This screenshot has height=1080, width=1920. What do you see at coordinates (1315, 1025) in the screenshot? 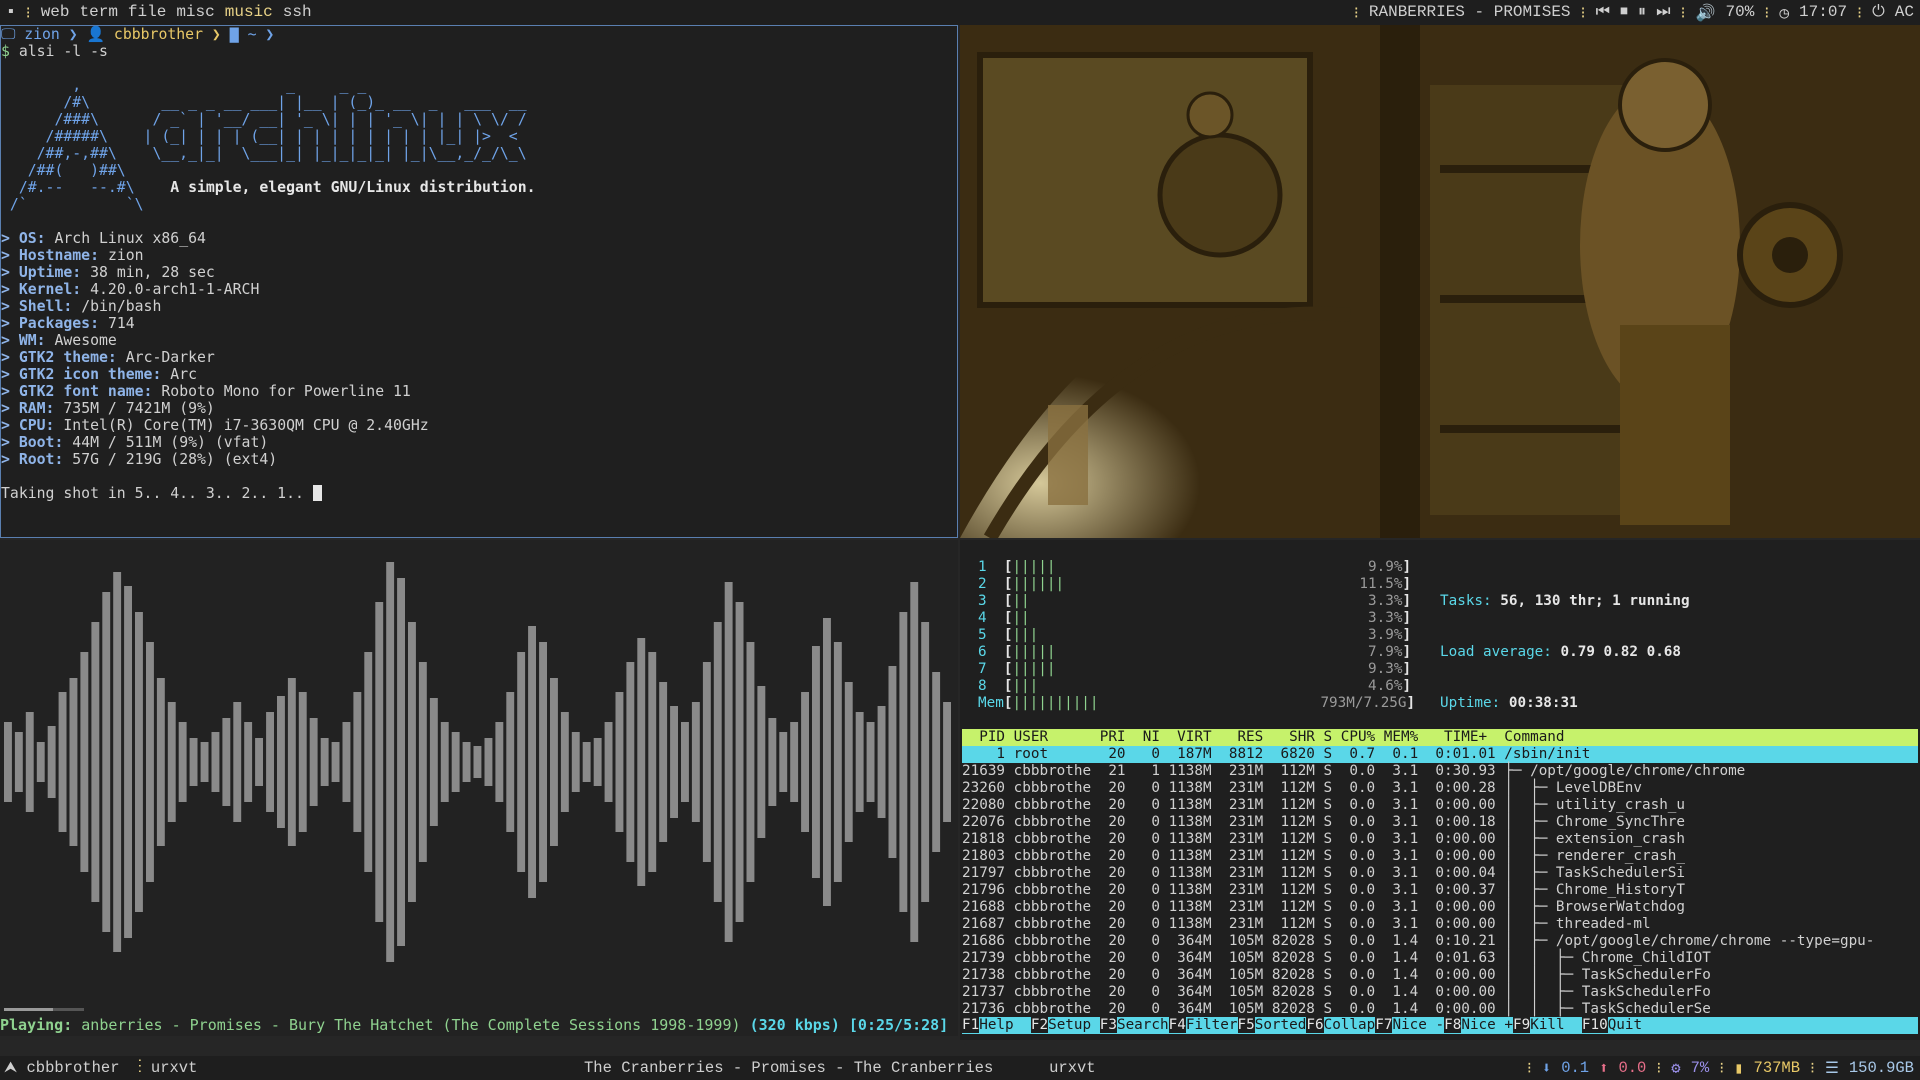
I see `fkey-f6: F6` at bounding box center [1315, 1025].